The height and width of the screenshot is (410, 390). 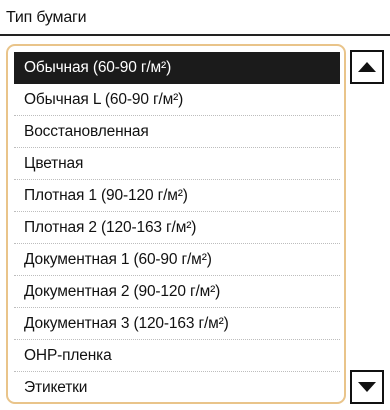 What do you see at coordinates (177, 100) in the screenshot?
I see `list-item-plain-l: Обычная L (60-90 г/м²)` at bounding box center [177, 100].